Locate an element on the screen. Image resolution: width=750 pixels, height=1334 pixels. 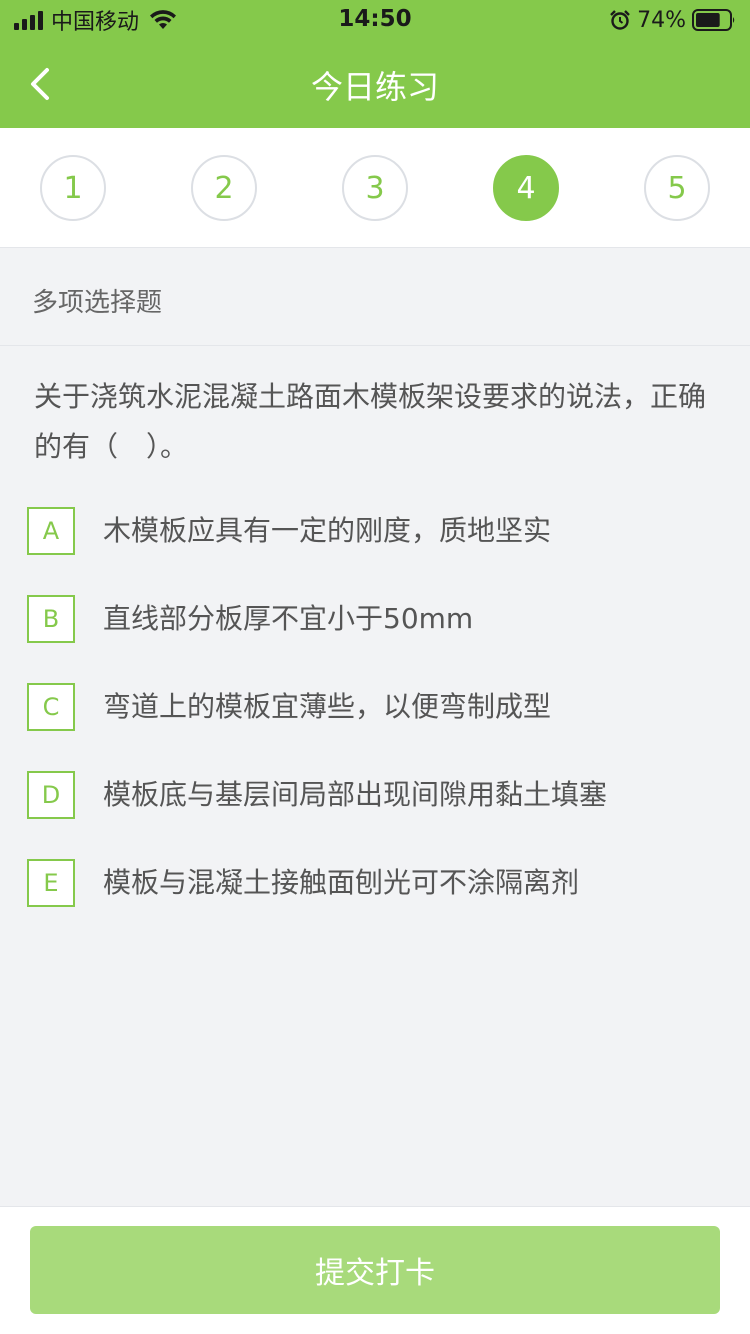
option-key: D is located at coordinates (51, 795).